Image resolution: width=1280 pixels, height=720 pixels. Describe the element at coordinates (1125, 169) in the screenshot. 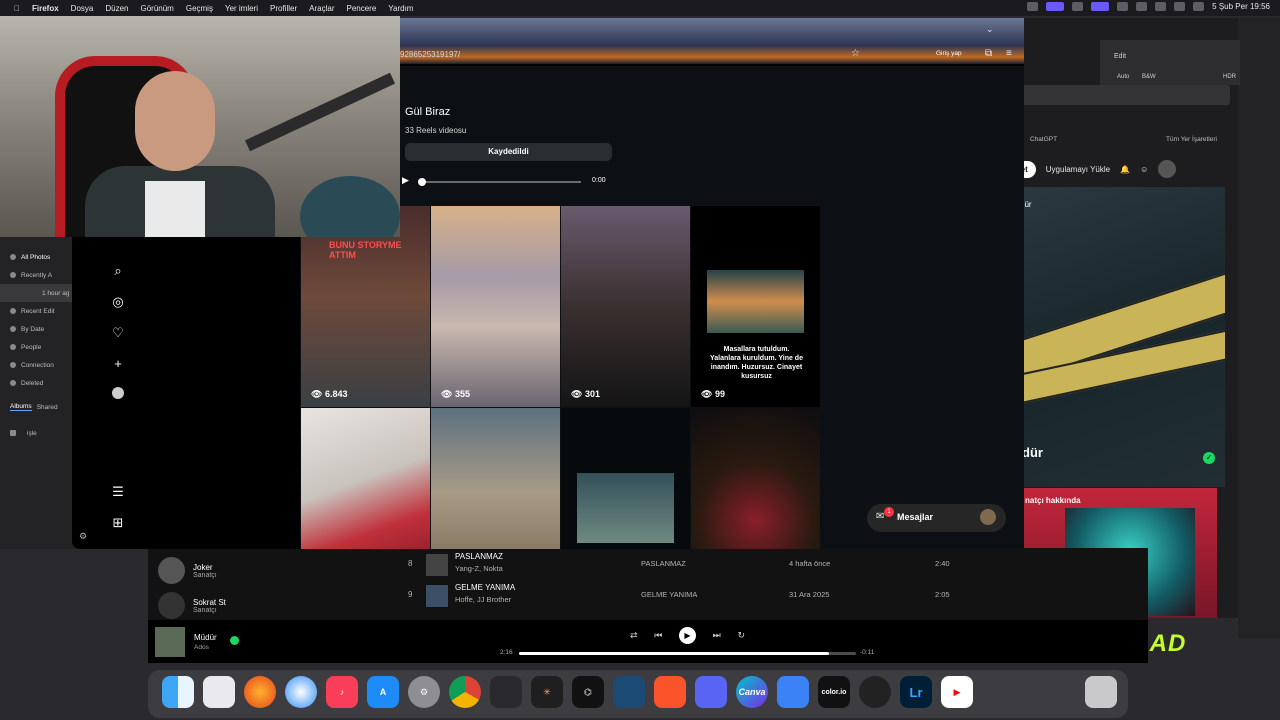

I see `bell-icon: 🔔` at that location.